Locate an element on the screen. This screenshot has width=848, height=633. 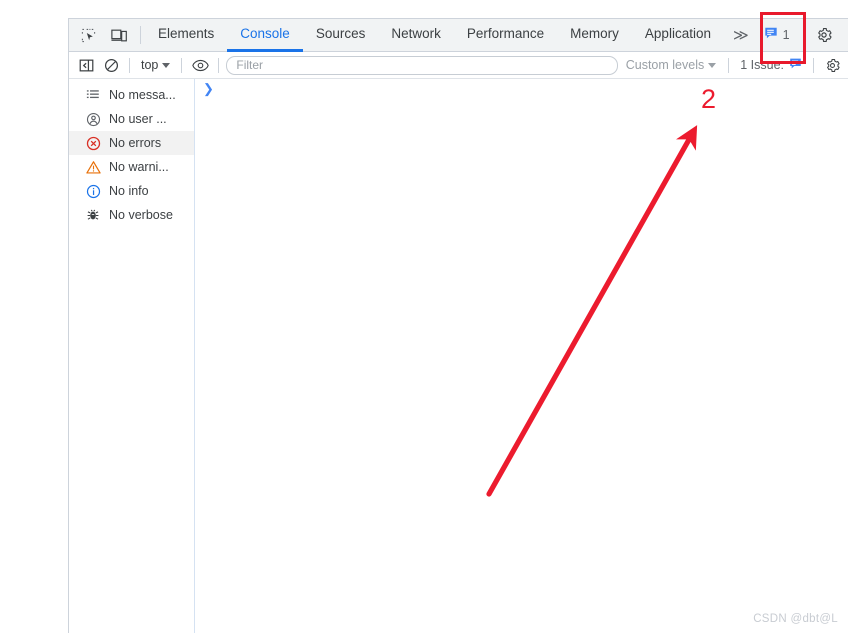
tab-performance-label: Performance is located at coordinates (505, 34).